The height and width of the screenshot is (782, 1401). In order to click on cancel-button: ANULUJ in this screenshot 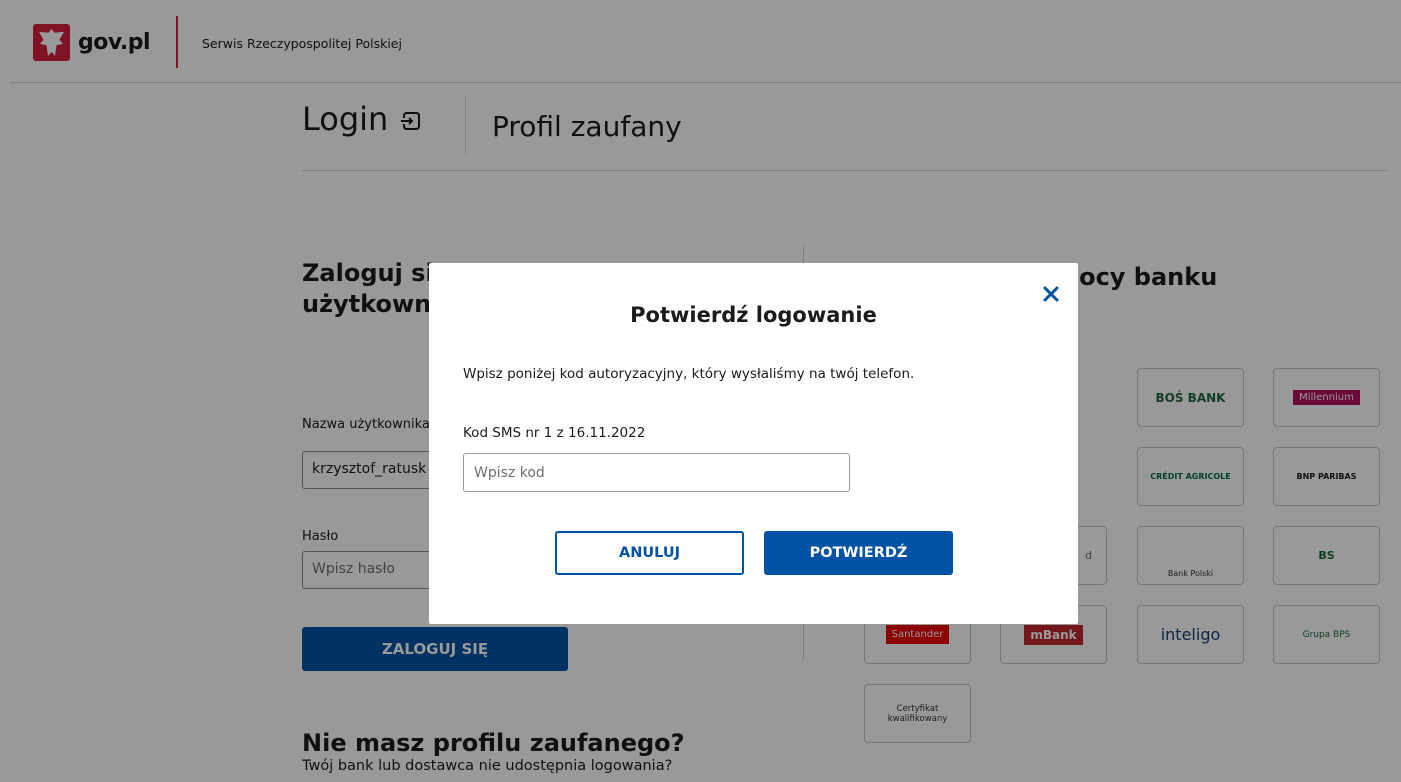, I will do `click(649, 553)`.